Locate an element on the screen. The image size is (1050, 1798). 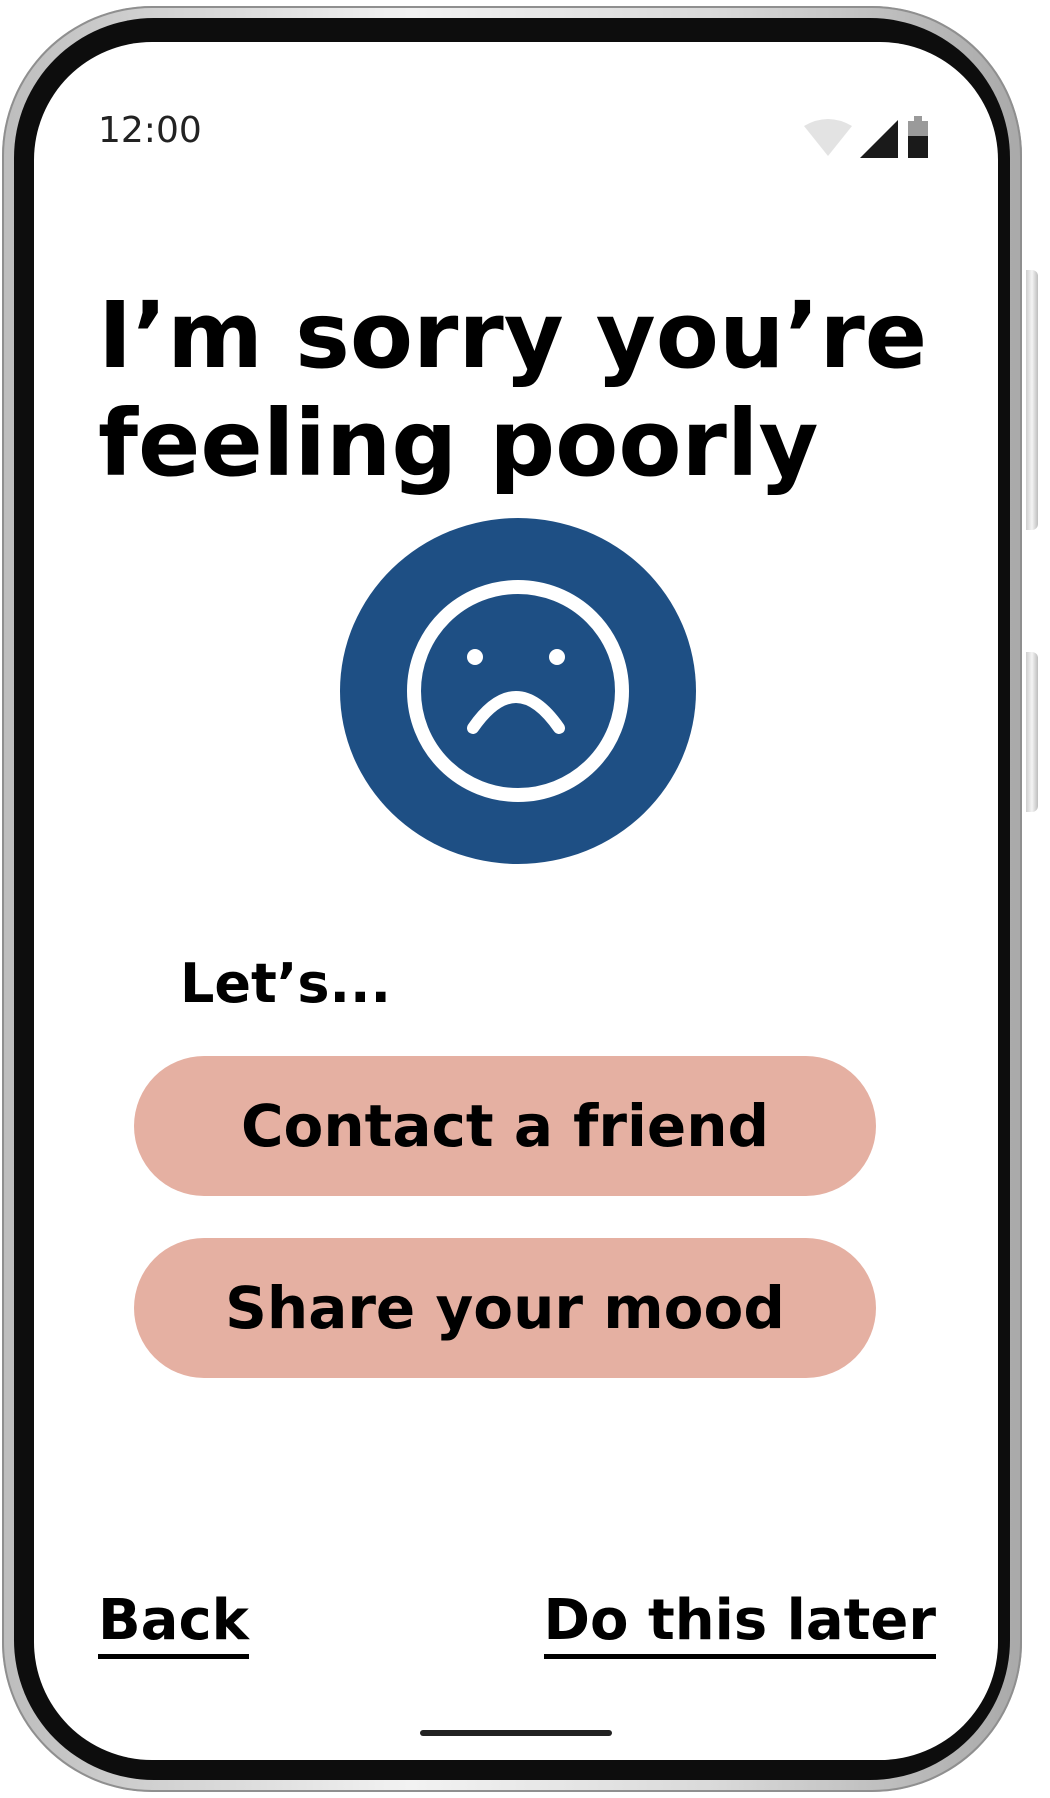
signal-icon is located at coordinates (879, 139).